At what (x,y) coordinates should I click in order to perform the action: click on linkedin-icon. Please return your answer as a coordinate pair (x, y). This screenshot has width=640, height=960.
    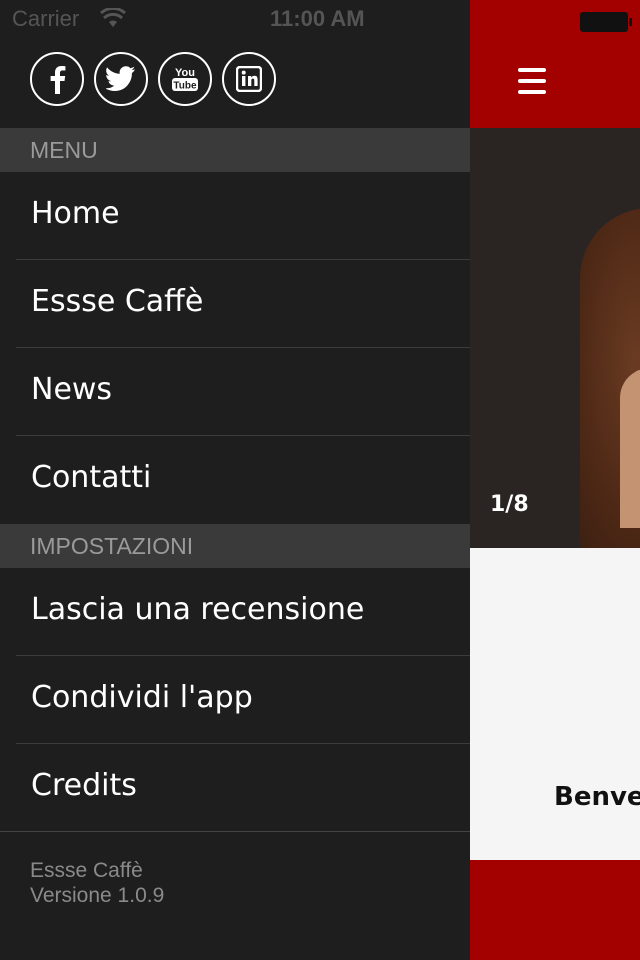
    Looking at the image, I should click on (249, 79).